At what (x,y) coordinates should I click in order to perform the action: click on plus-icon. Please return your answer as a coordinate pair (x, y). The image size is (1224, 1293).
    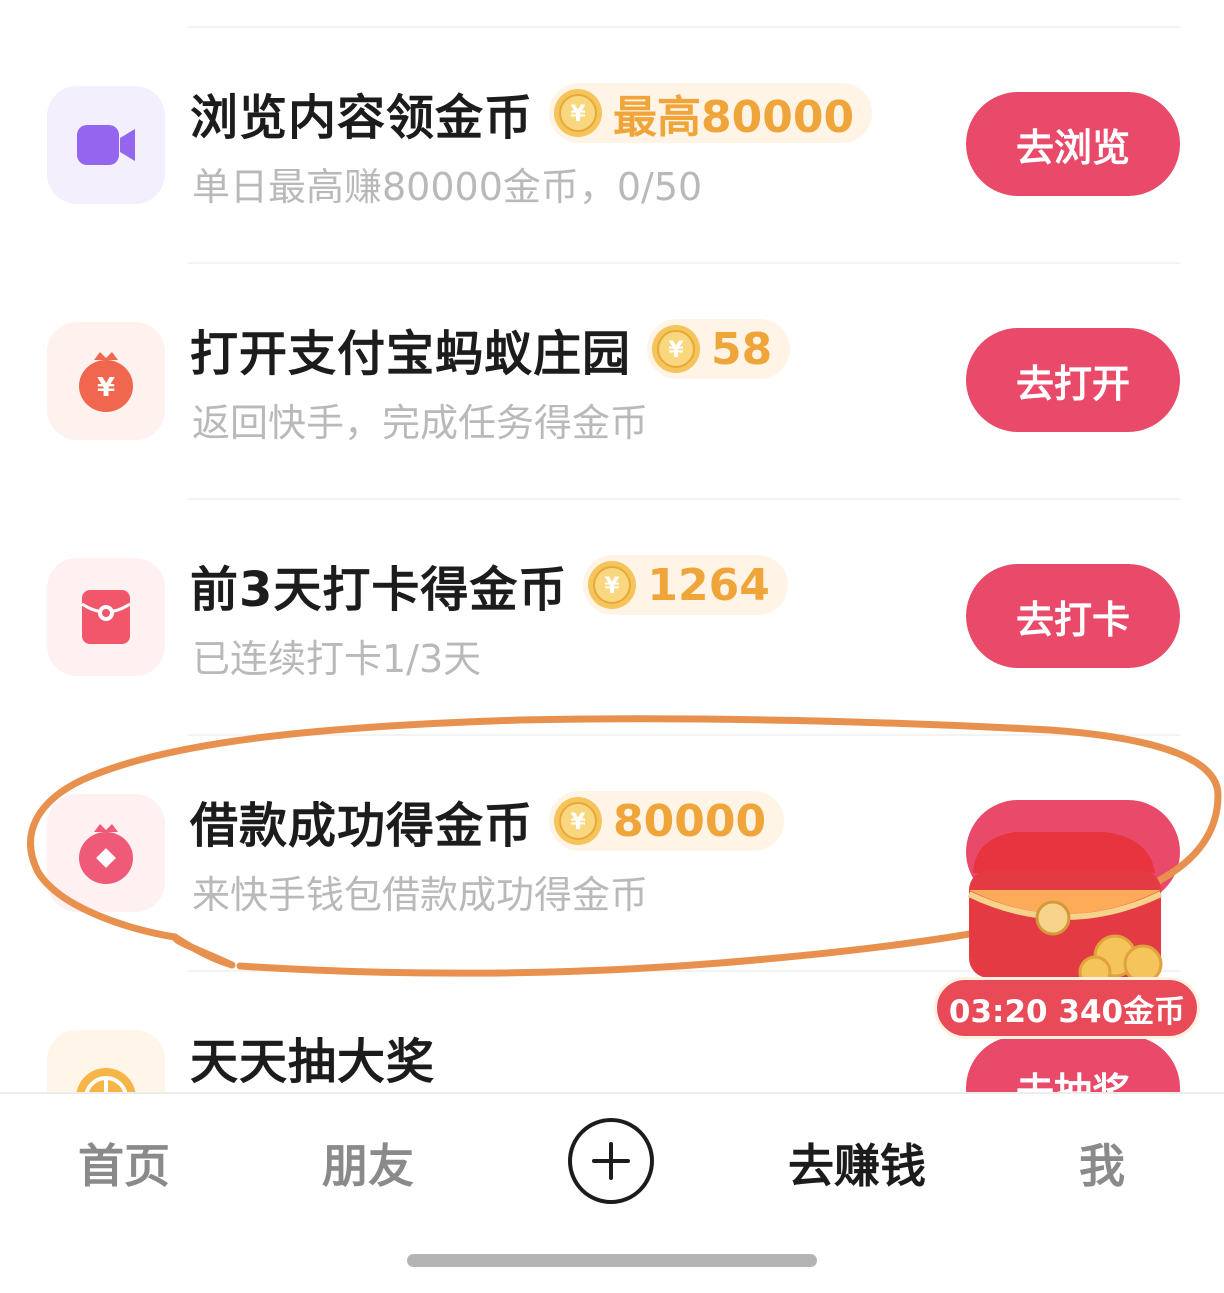
    Looking at the image, I should click on (611, 1161).